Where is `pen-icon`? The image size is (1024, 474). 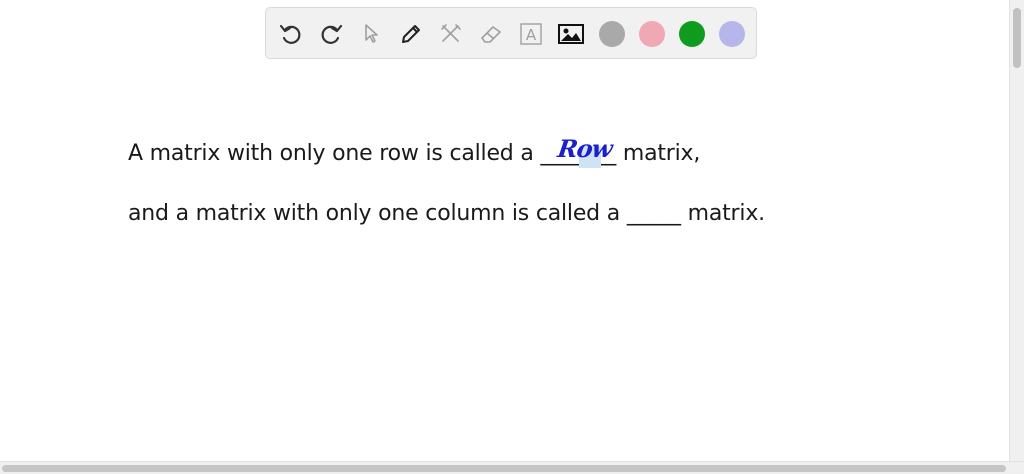
pen-icon is located at coordinates (411, 34).